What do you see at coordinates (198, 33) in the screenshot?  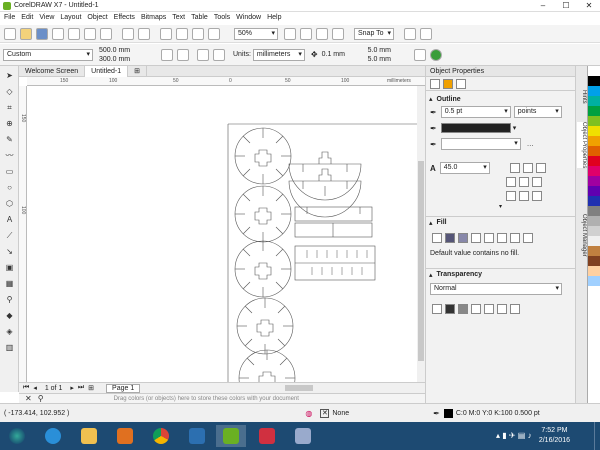 I see `export-icon` at bounding box center [198, 33].